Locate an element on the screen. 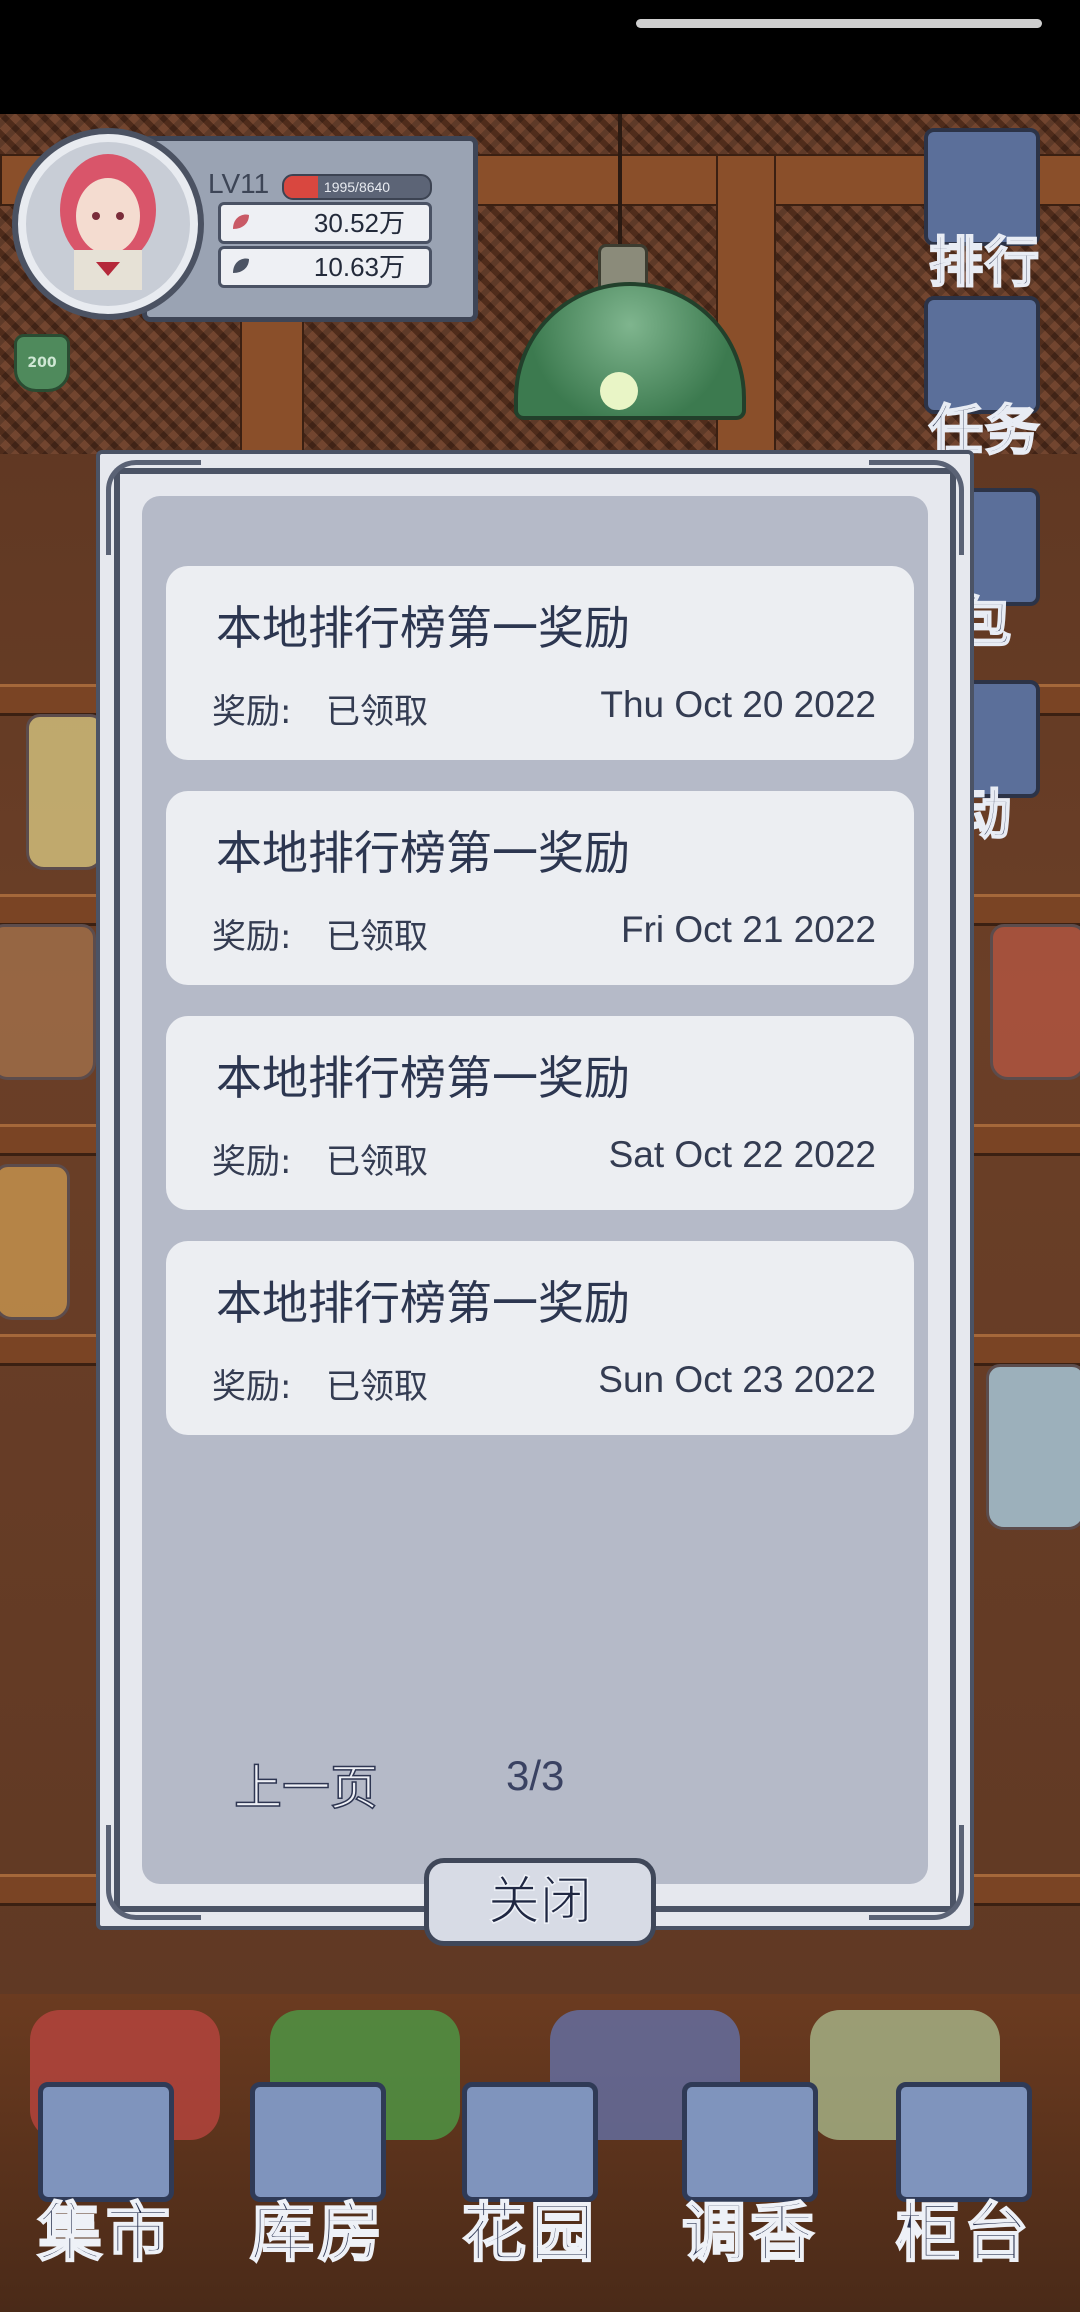 The width and height of the screenshot is (1080, 2312). leaf-value: 10.63万 is located at coordinates (359, 267).